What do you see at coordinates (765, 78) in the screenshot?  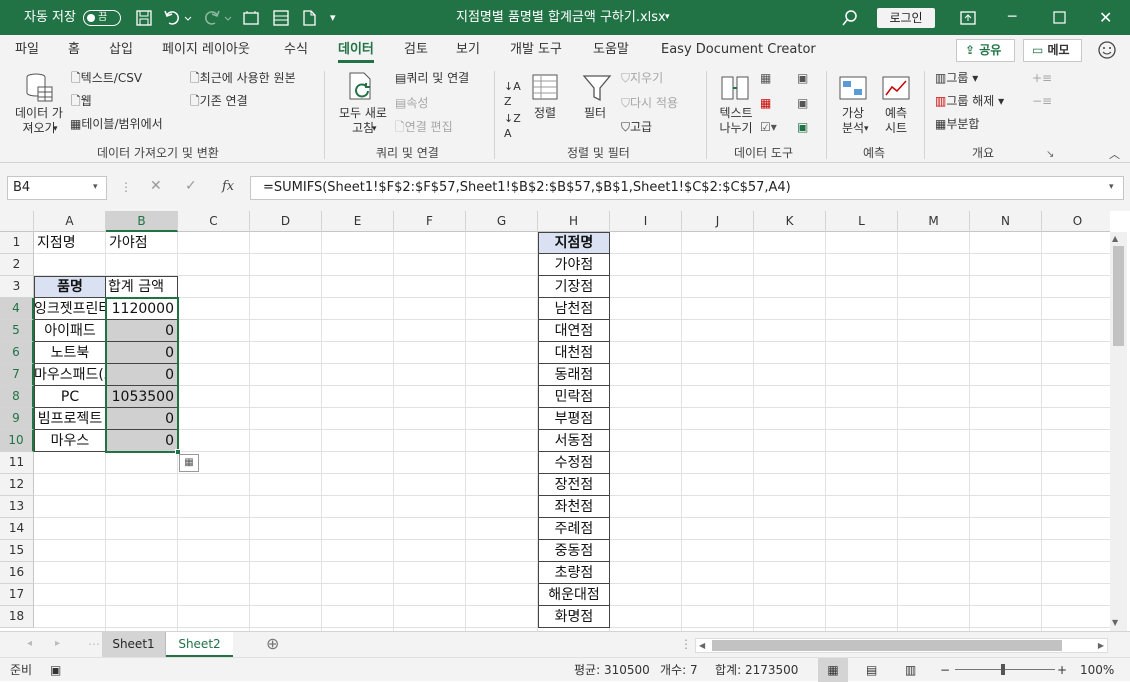 I see `flash-fill-icon: ▦` at bounding box center [765, 78].